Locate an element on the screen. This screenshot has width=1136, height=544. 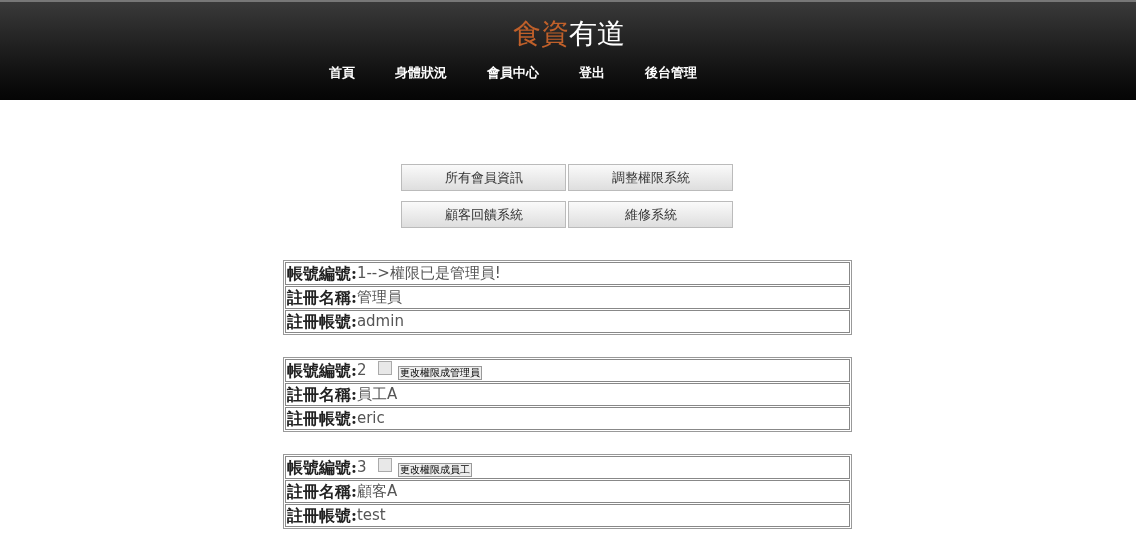
field-value: 1-->權限已是管理員! is located at coordinates (428, 274).